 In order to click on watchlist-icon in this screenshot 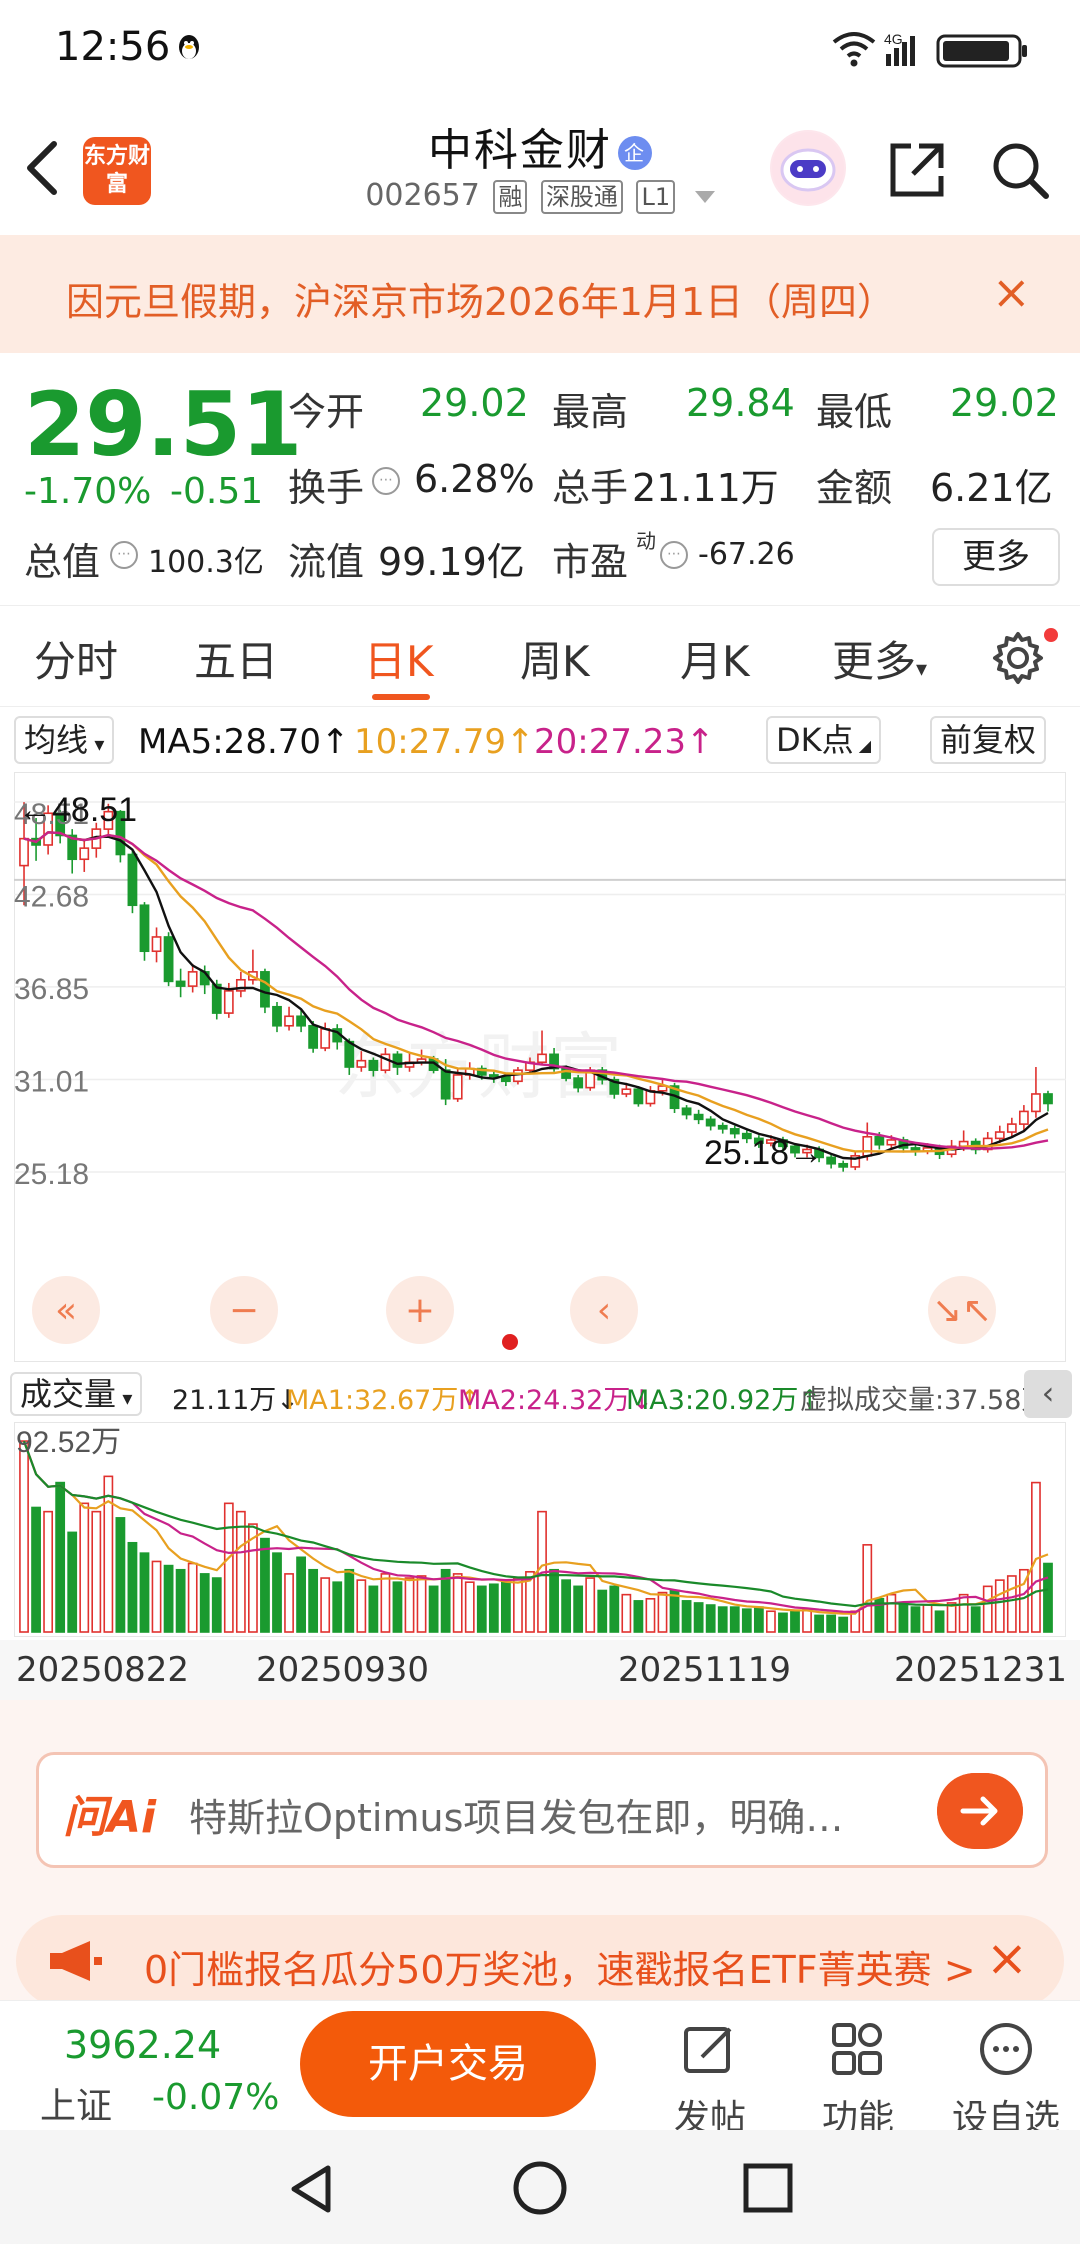, I will do `click(1006, 2049)`.